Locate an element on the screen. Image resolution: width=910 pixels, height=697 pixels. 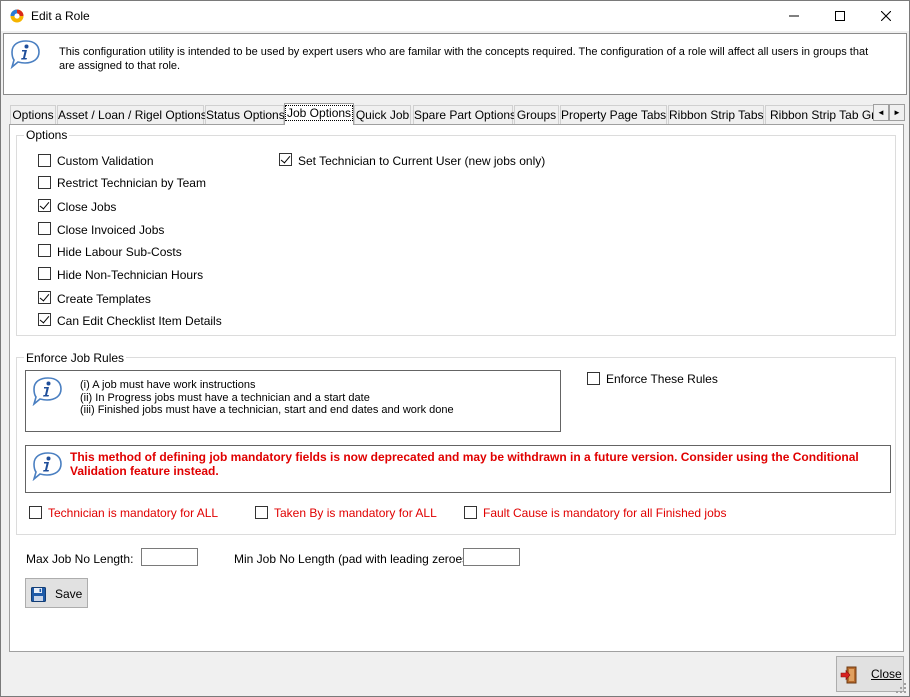
window-title: Edit a Role is located at coordinates (60, 16).